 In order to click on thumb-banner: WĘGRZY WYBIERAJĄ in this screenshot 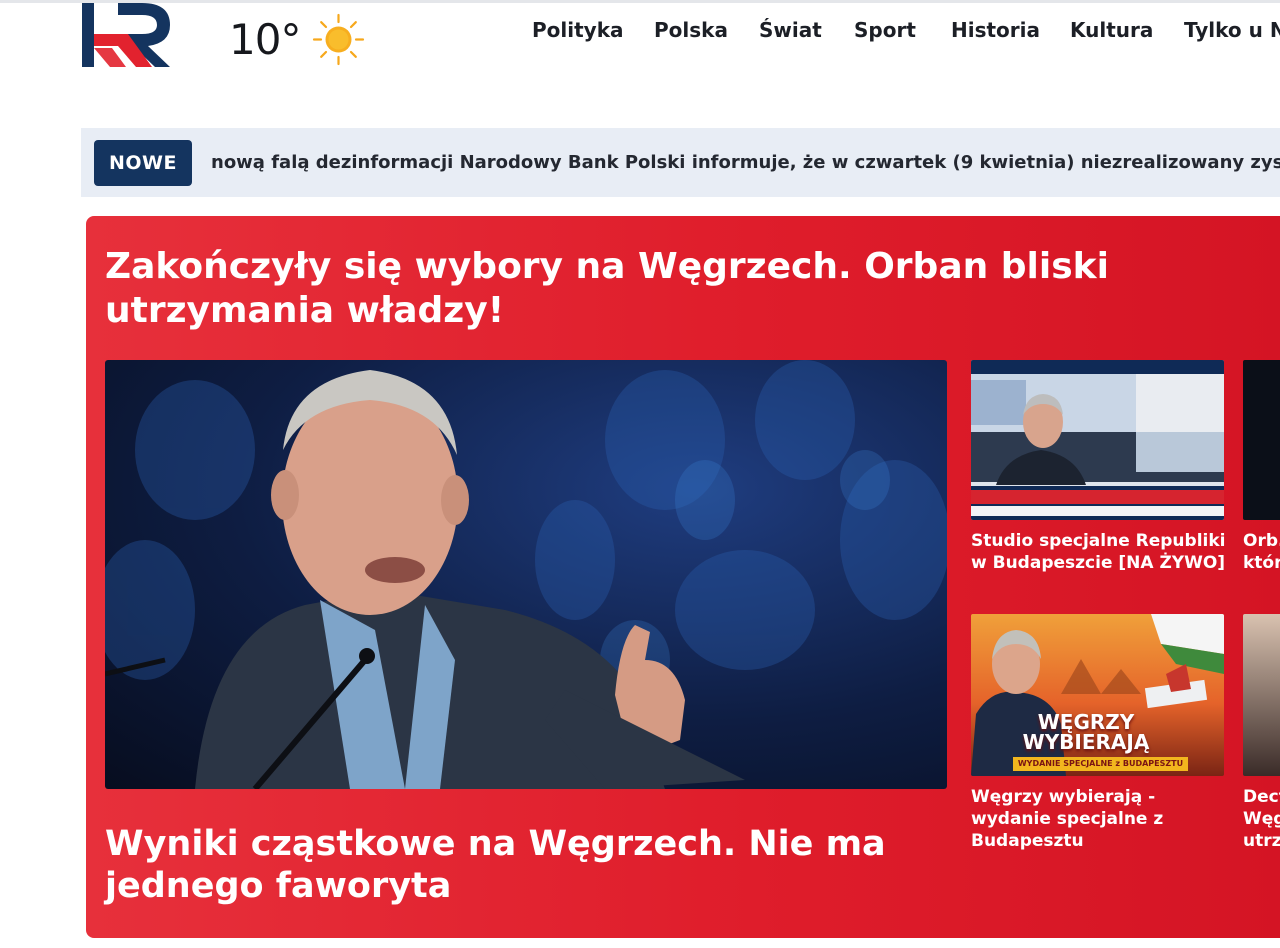, I will do `click(1086, 732)`.